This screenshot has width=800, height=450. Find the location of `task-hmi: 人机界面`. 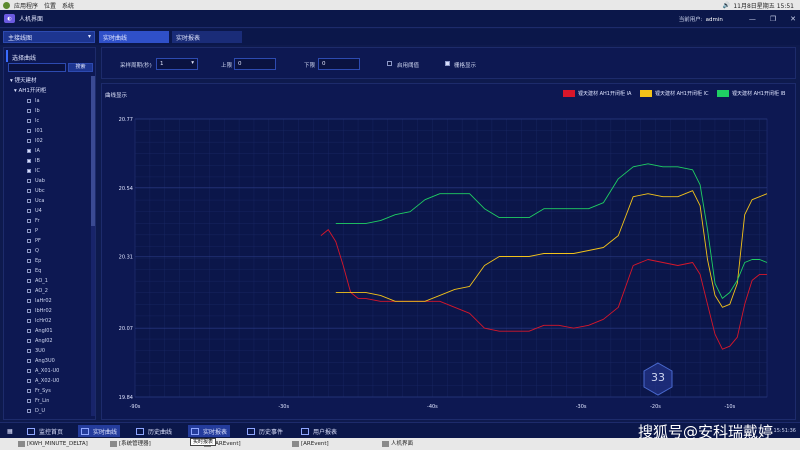

task-hmi: 人机界面 is located at coordinates (397, 444).